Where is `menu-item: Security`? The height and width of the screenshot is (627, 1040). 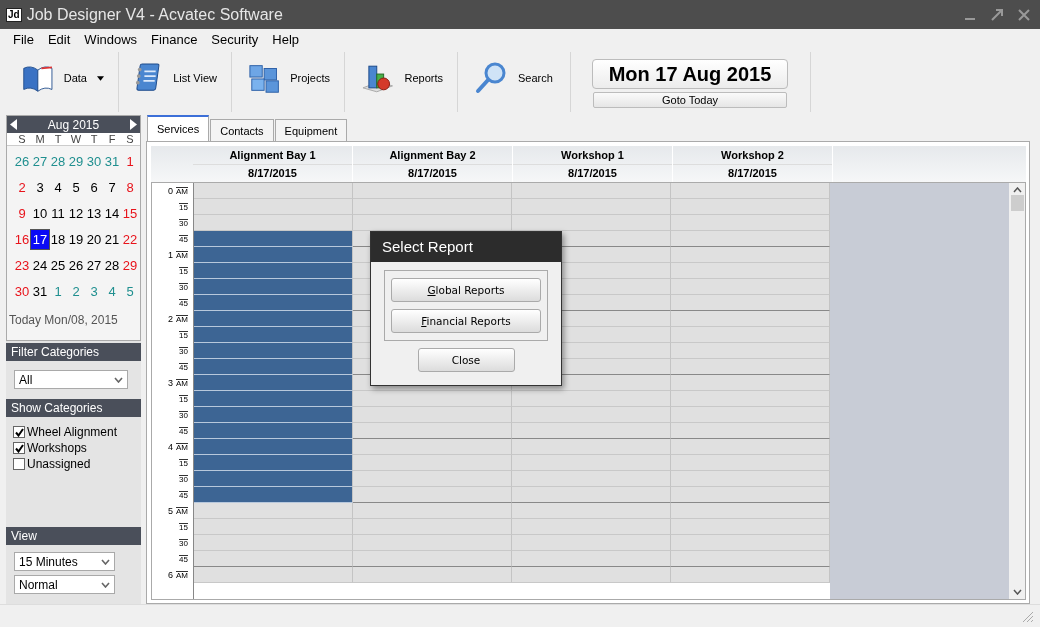 menu-item: Security is located at coordinates (235, 39).